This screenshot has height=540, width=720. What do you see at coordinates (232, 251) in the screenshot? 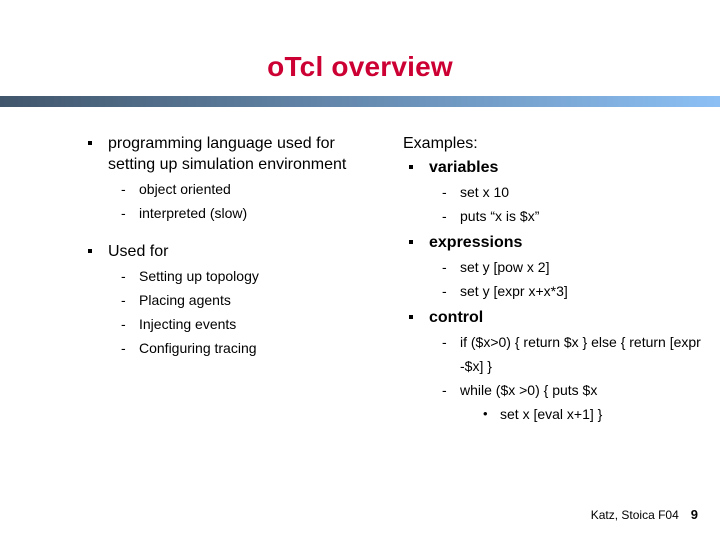
I see `bullet-used-for: Used for` at bounding box center [232, 251].